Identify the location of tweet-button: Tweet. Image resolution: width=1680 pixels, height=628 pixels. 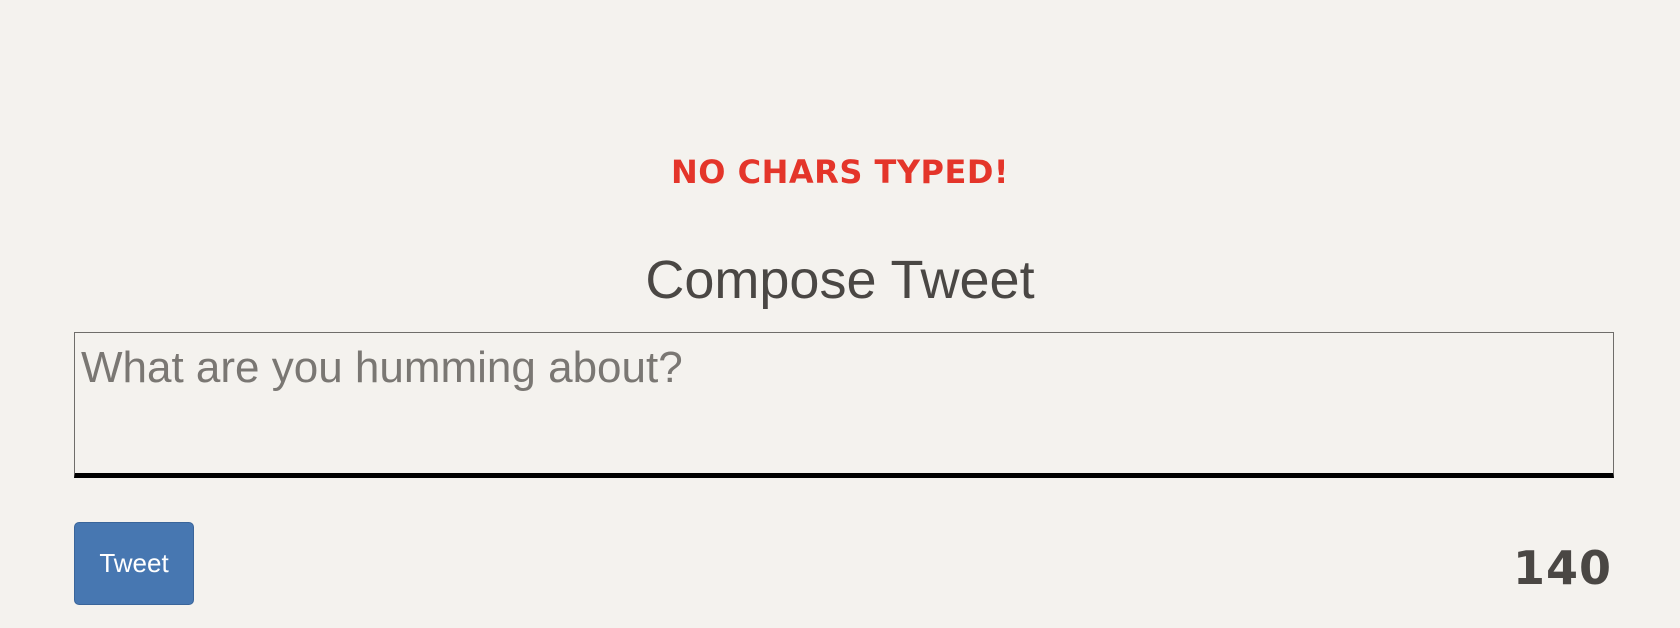
(134, 563).